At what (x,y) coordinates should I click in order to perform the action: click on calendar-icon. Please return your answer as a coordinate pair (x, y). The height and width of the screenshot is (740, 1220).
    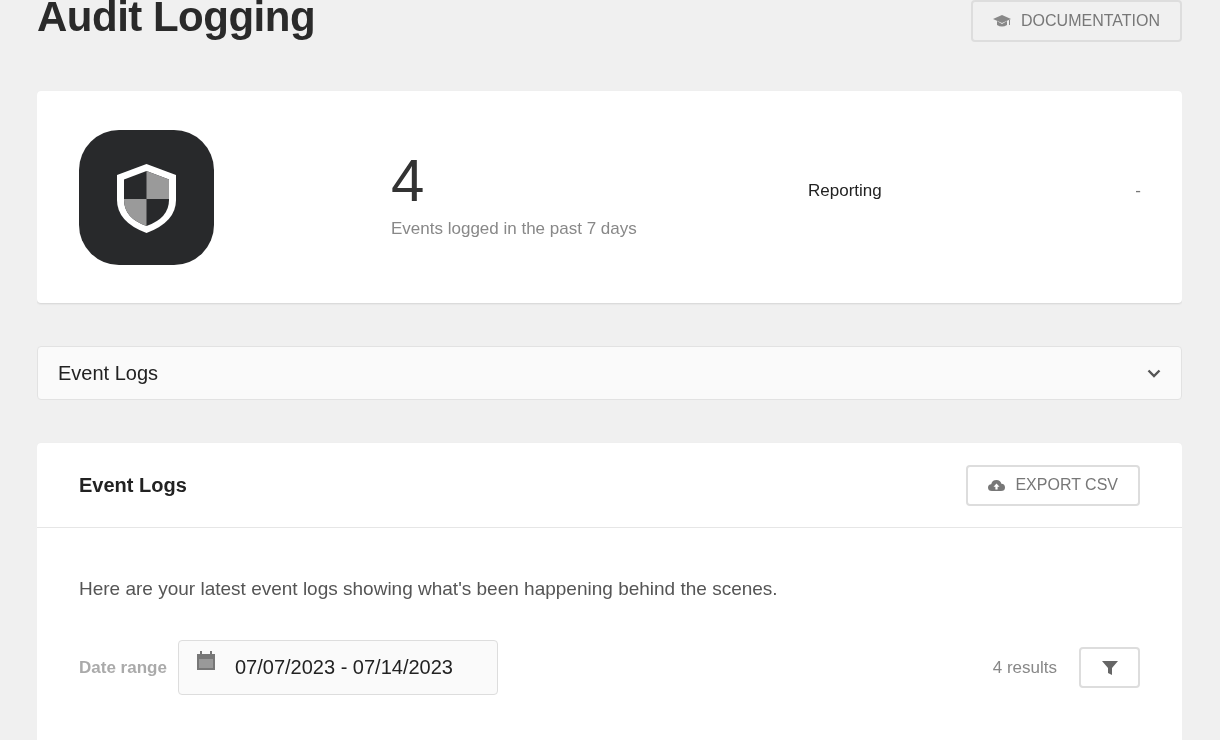
    Looking at the image, I should click on (206, 660).